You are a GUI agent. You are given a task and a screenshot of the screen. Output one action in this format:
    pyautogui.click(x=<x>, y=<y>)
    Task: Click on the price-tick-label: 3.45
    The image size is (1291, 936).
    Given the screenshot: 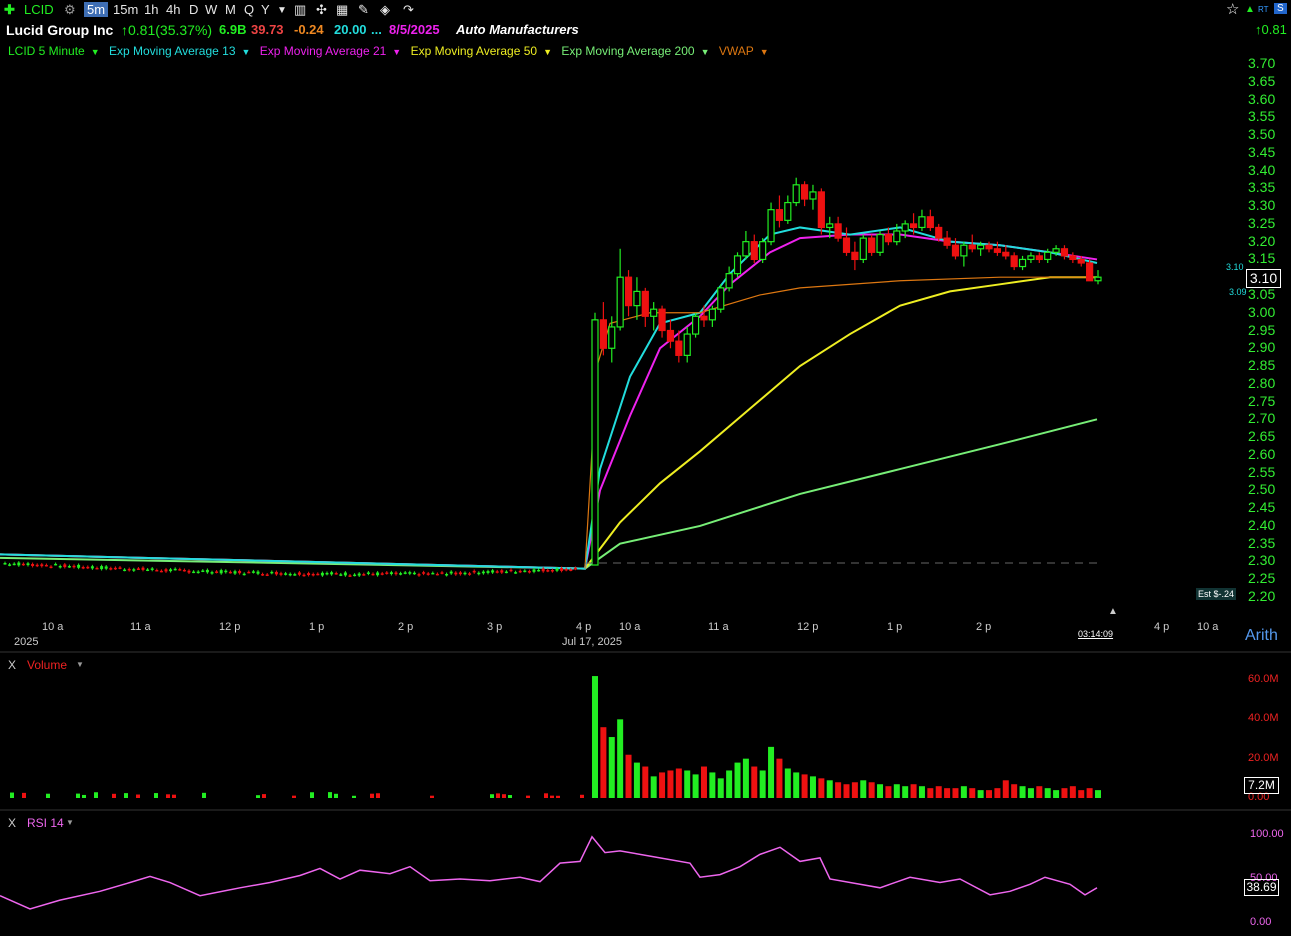 What is the action you would take?
    pyautogui.click(x=1262, y=151)
    